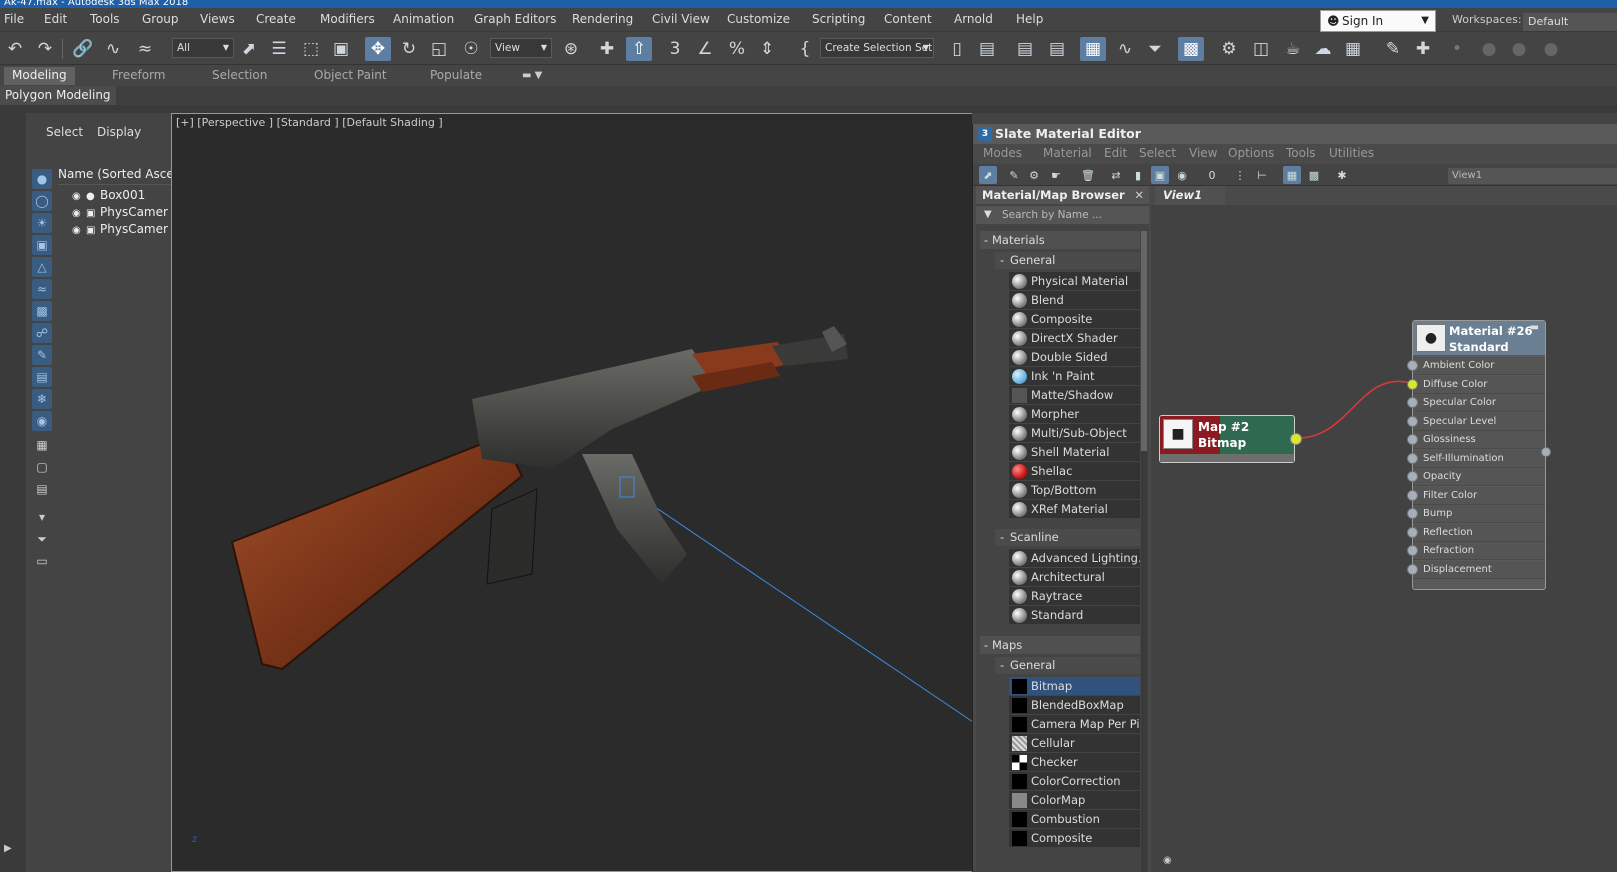  I want to click on browser-item: ColorCorrection, so click(1074, 781).